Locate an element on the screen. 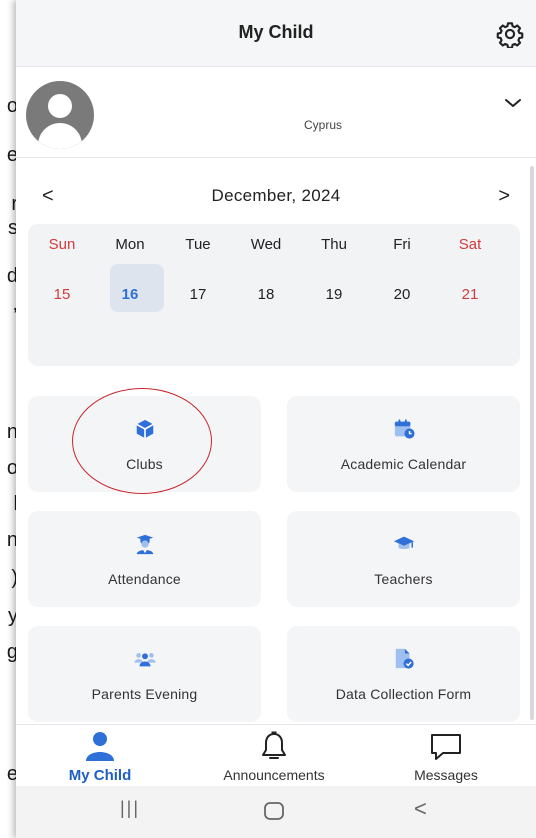 The height and width of the screenshot is (838, 536). avatar is located at coordinates (60, 115).